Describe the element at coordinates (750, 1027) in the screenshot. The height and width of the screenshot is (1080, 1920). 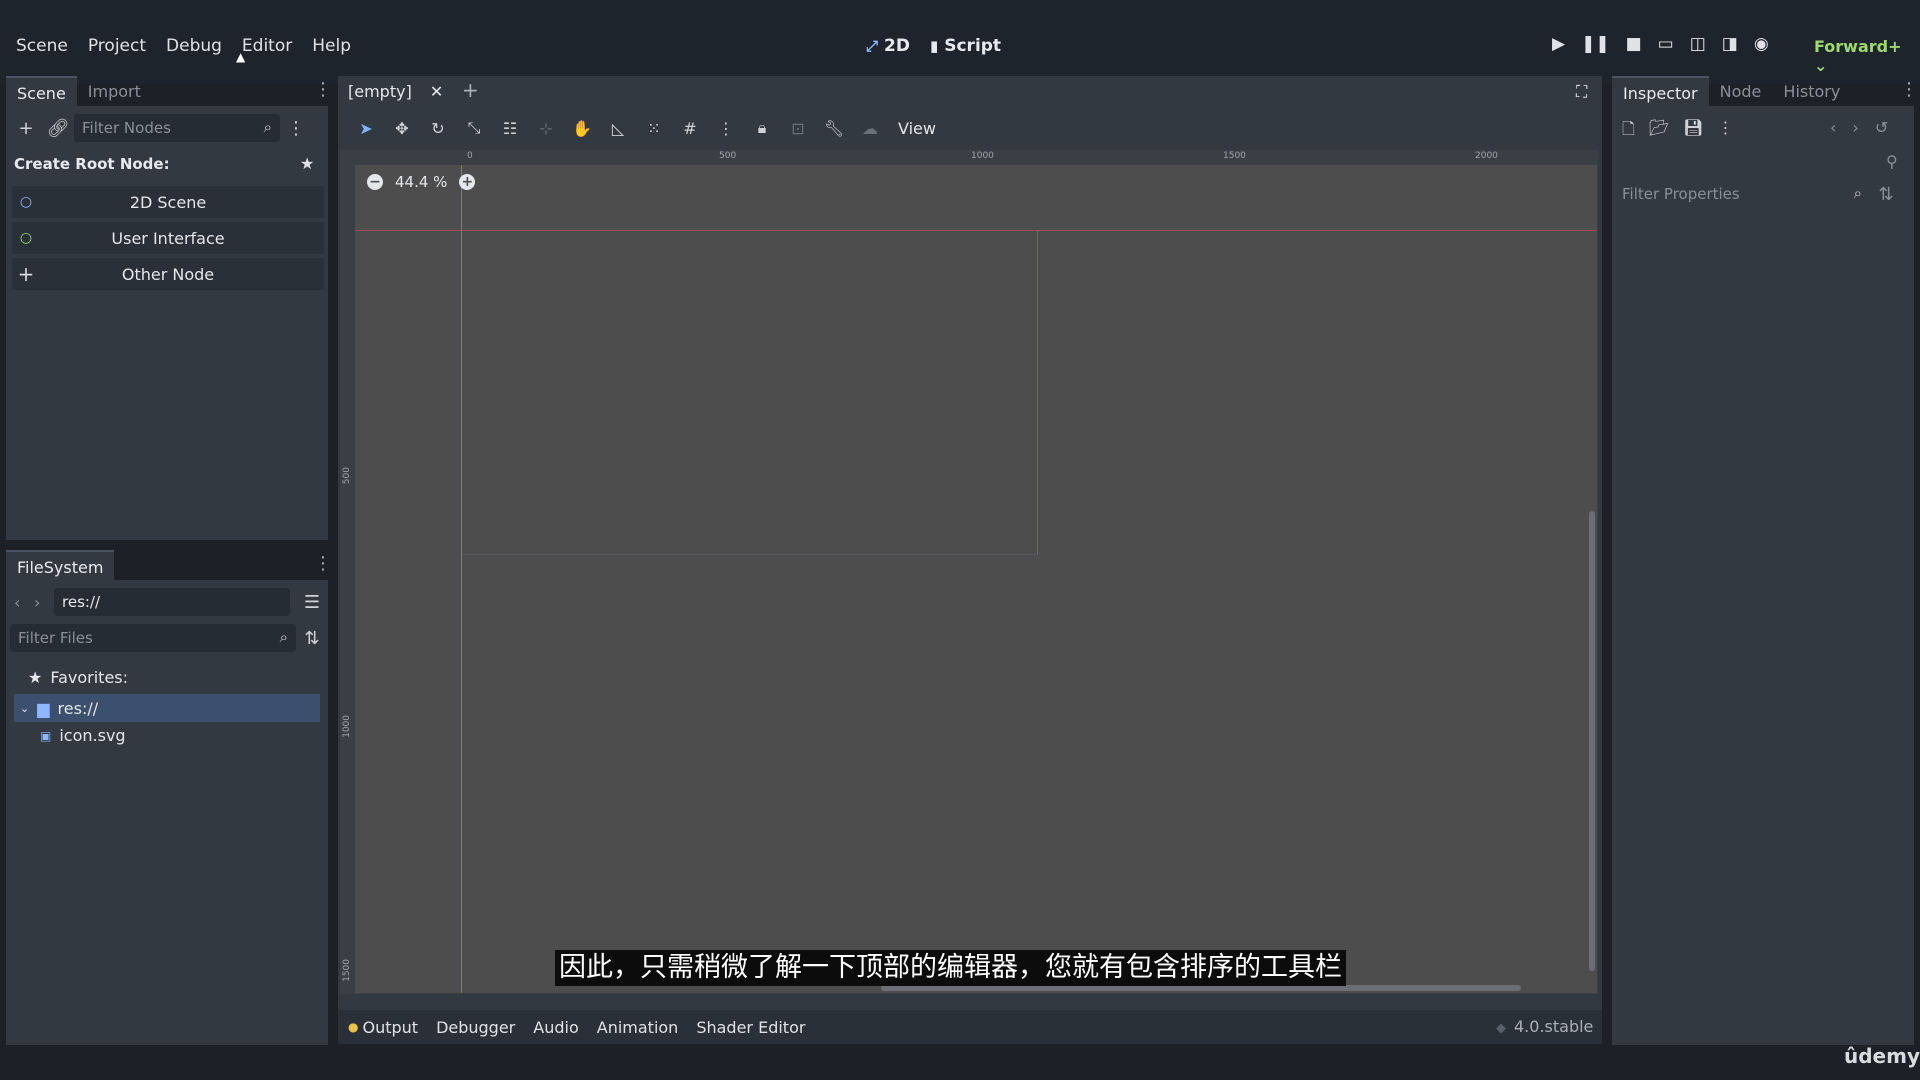
I see `tab-shader-editor: Shader Editor` at that location.